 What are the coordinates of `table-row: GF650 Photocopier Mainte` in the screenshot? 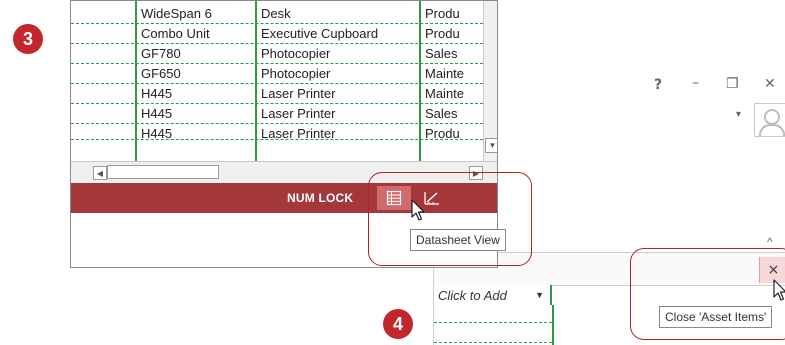 It's located at (277, 74).